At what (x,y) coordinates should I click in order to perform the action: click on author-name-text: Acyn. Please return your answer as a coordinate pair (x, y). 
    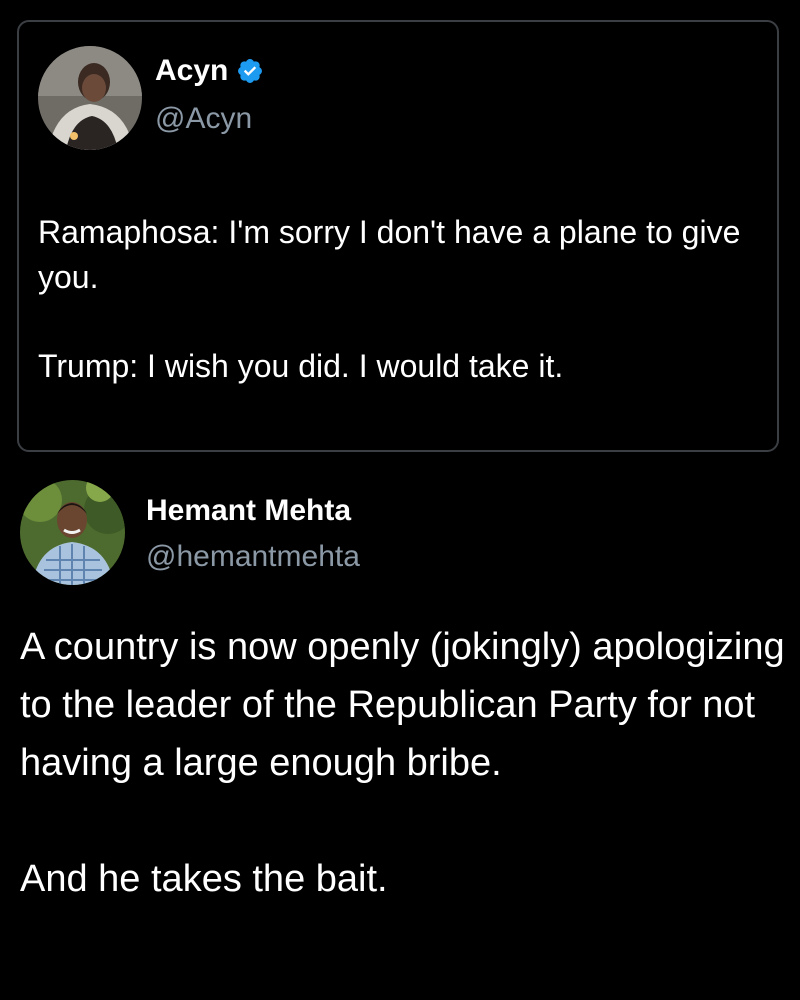
    Looking at the image, I should click on (192, 70).